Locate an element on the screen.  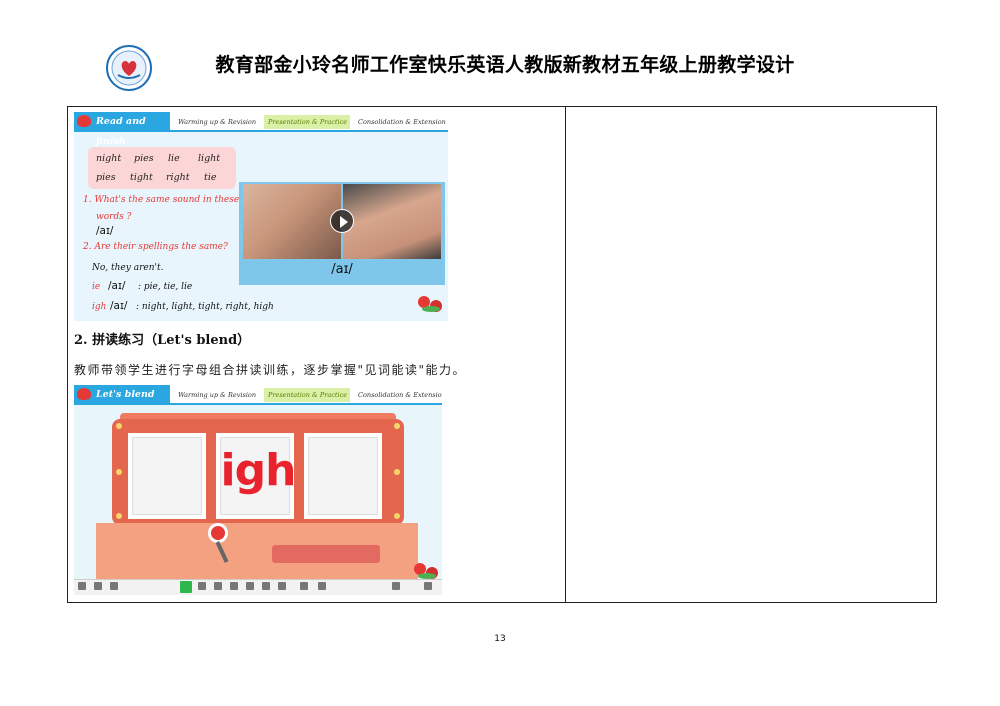
page-number: 13 is located at coordinates (500, 639).